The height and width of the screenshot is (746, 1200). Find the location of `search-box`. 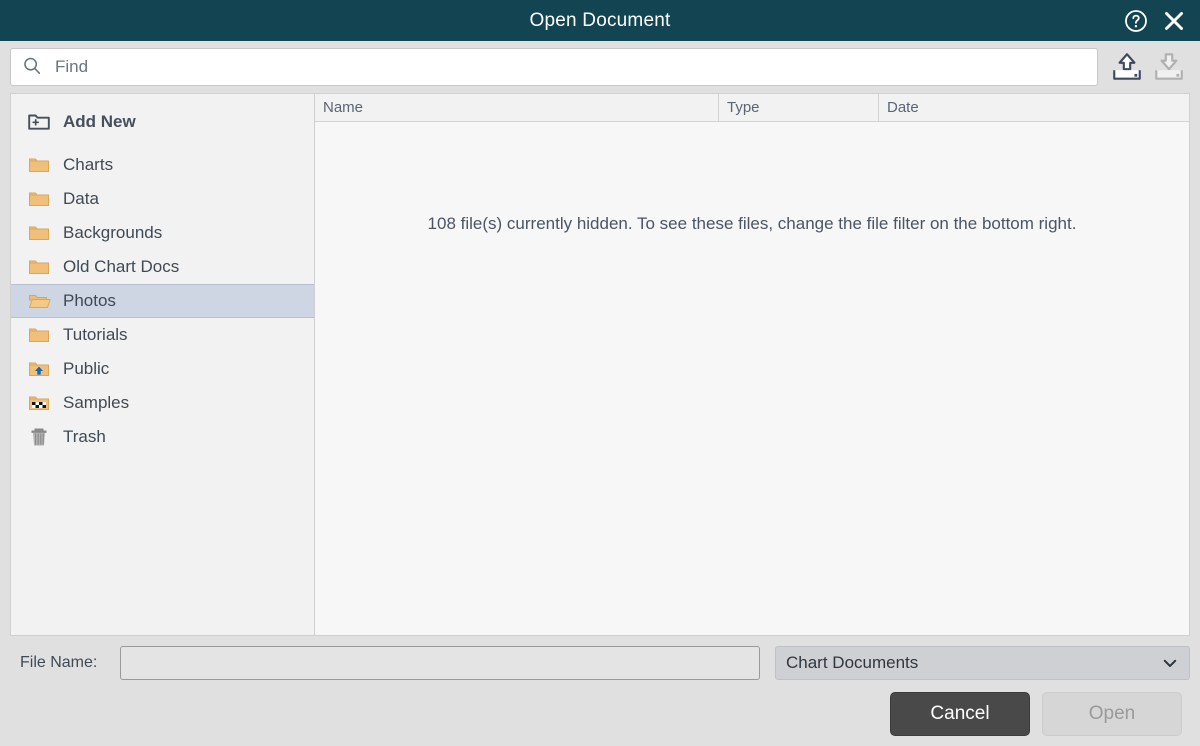

search-box is located at coordinates (554, 67).